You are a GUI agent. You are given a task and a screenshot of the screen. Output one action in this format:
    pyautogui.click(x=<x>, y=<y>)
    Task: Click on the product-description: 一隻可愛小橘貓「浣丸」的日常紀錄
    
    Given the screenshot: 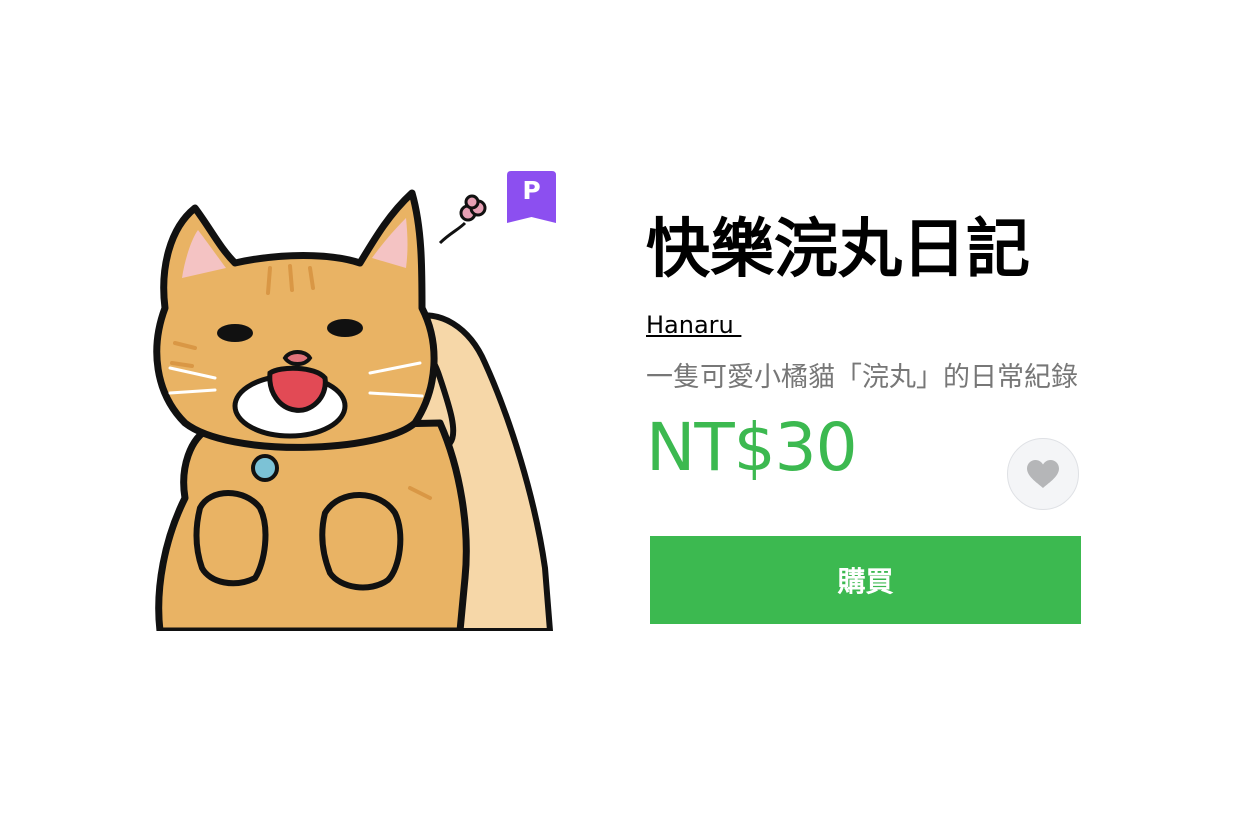 What is the action you would take?
    pyautogui.click(x=862, y=377)
    